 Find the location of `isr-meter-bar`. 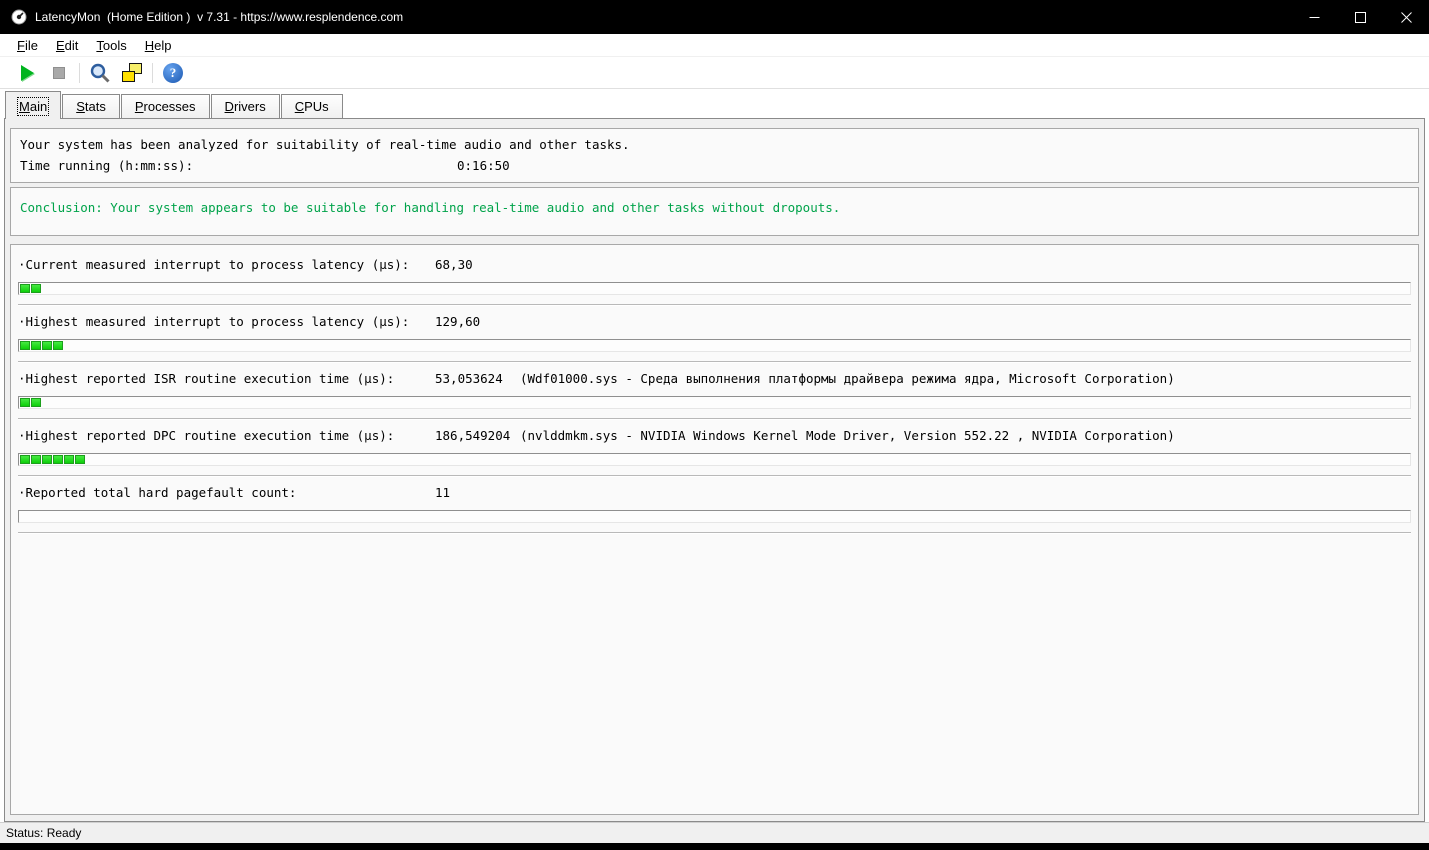

isr-meter-bar is located at coordinates (714, 402).